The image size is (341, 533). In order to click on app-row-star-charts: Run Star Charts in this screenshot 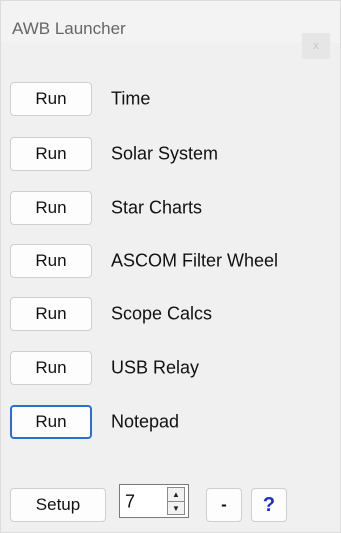, I will do `click(170, 208)`.